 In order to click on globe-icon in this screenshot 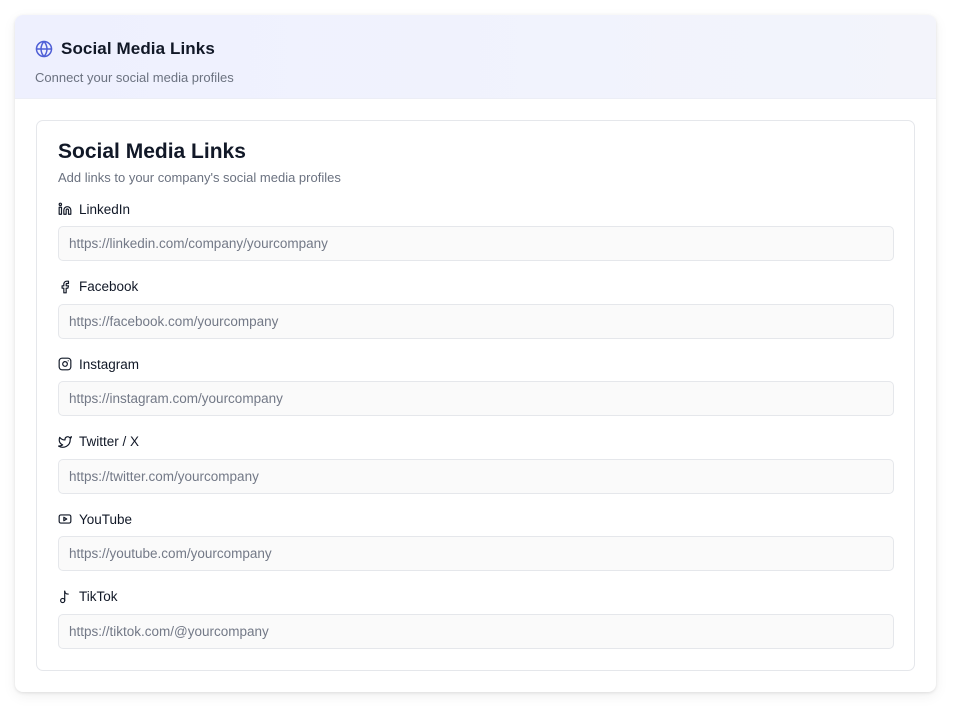, I will do `click(44, 49)`.